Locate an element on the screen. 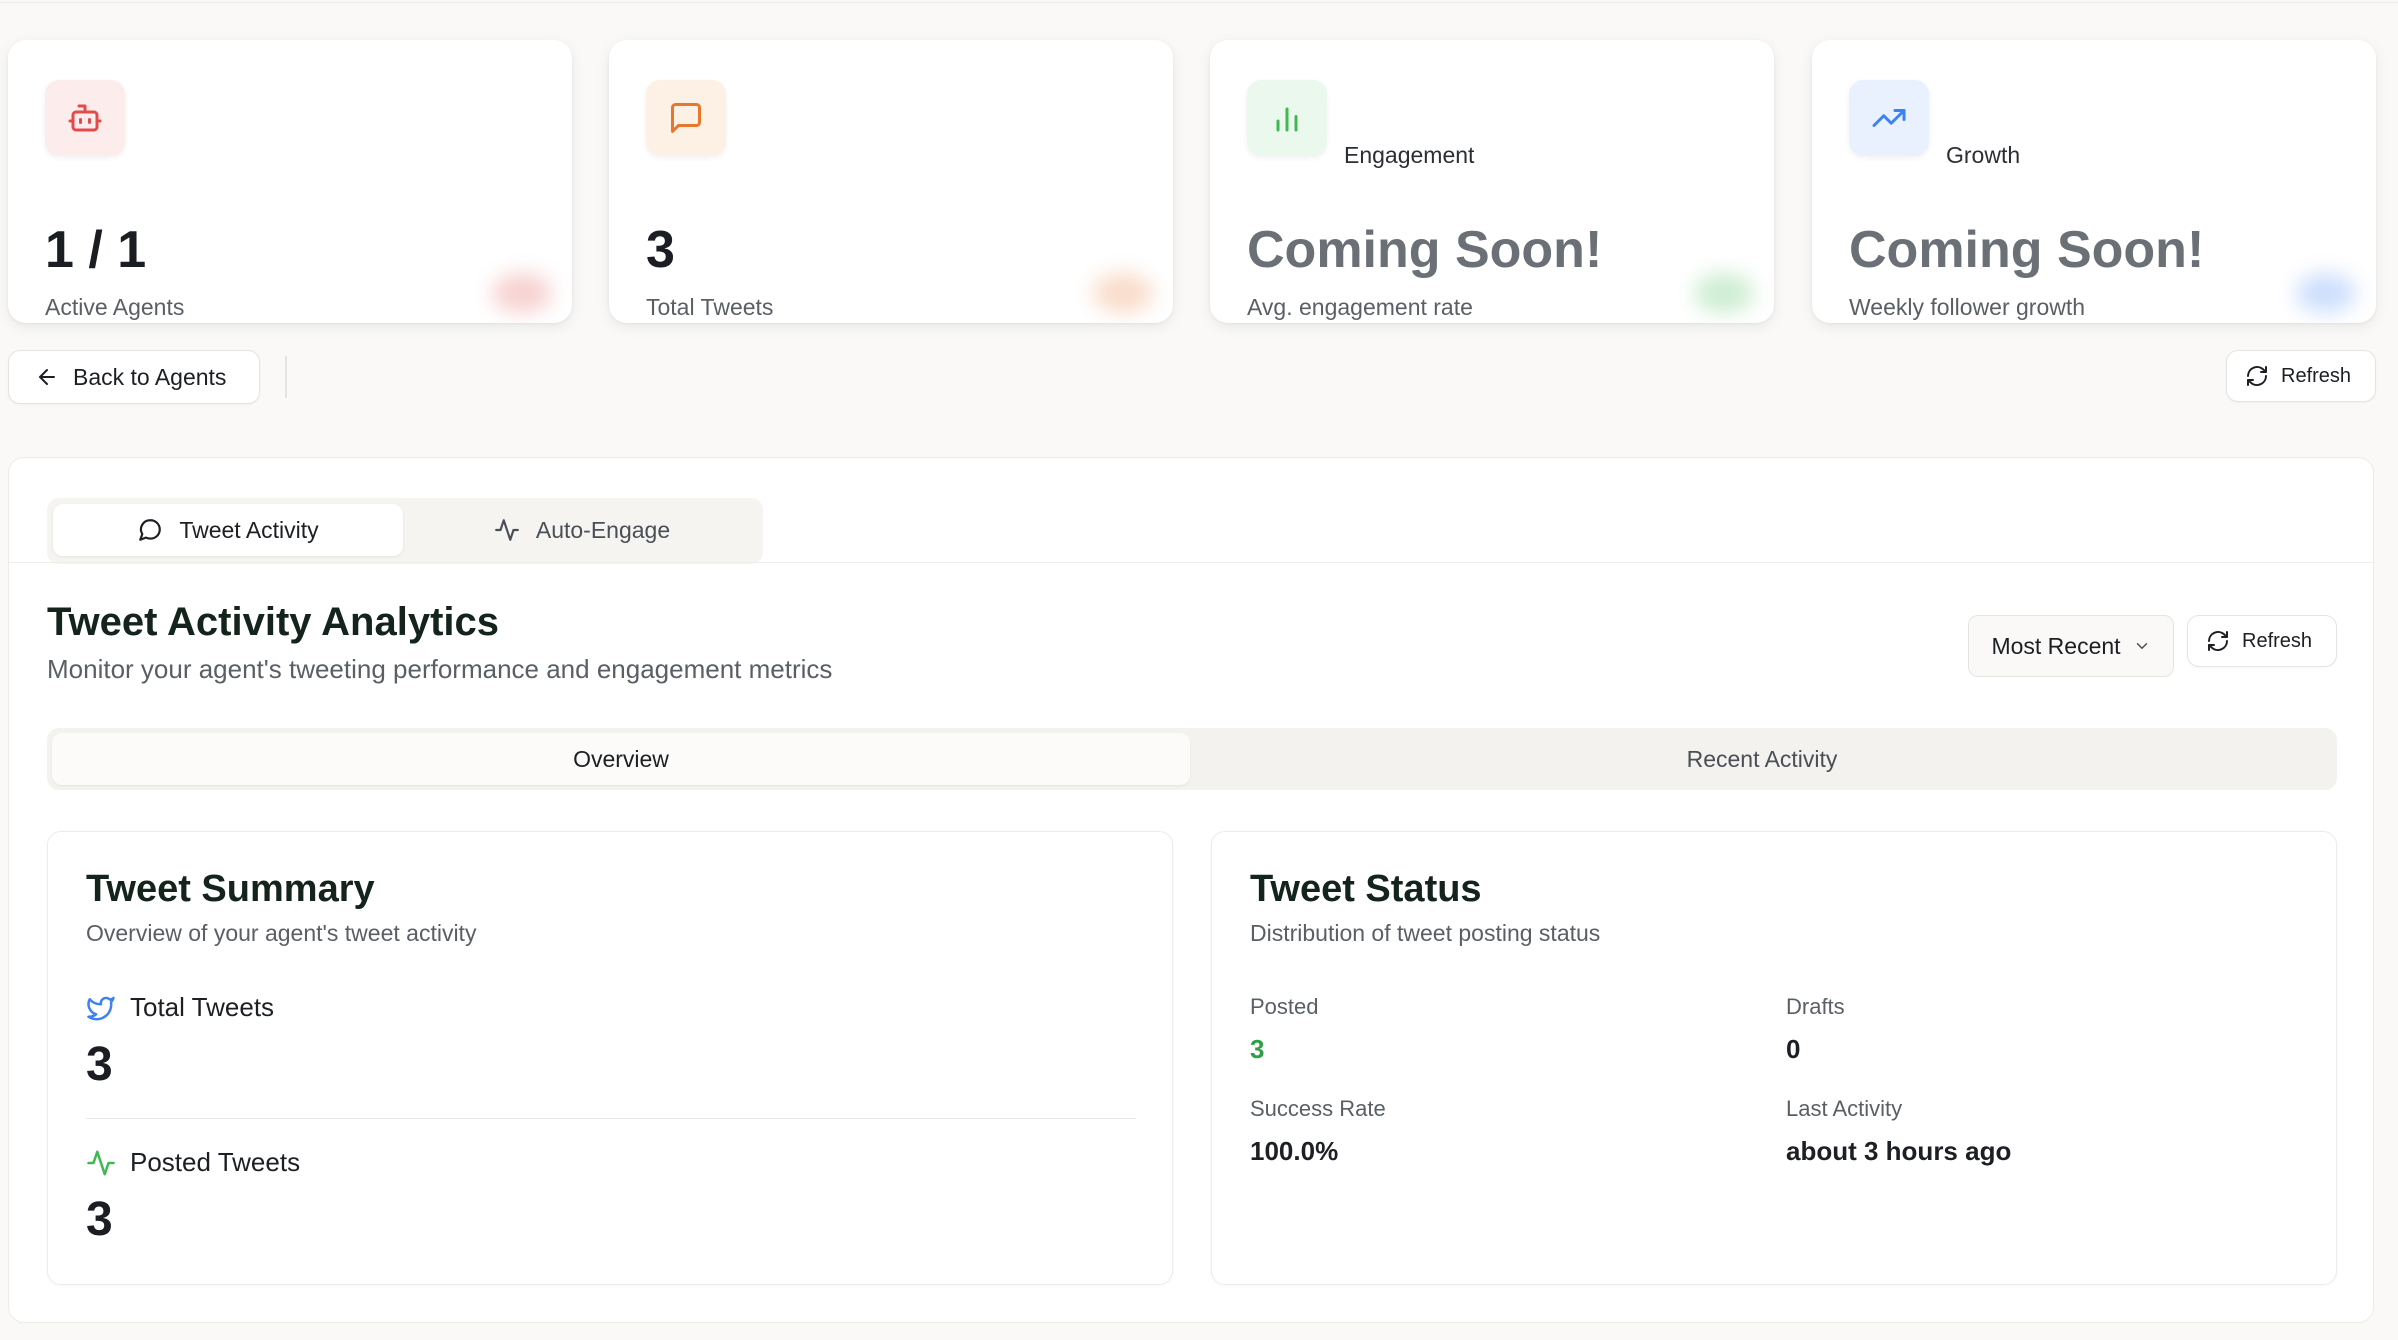  divider is located at coordinates (611, 1118).